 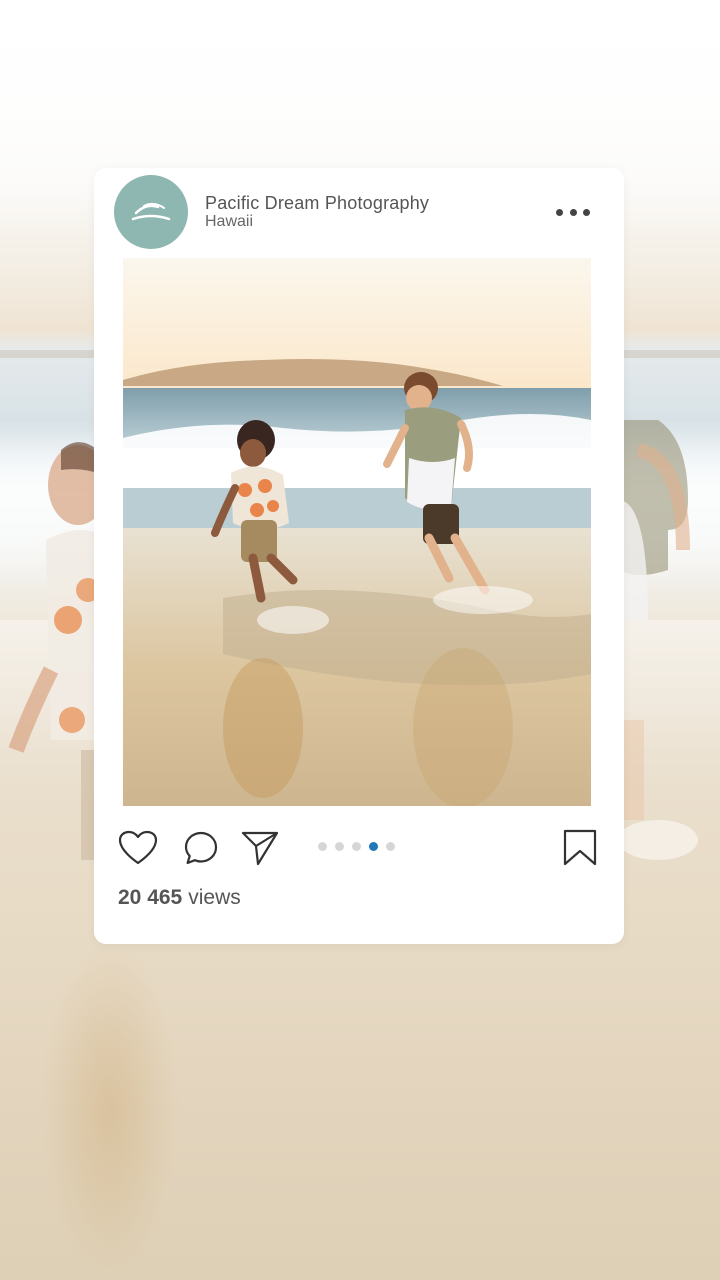 I want to click on carousel-indicator, so click(x=356, y=846).